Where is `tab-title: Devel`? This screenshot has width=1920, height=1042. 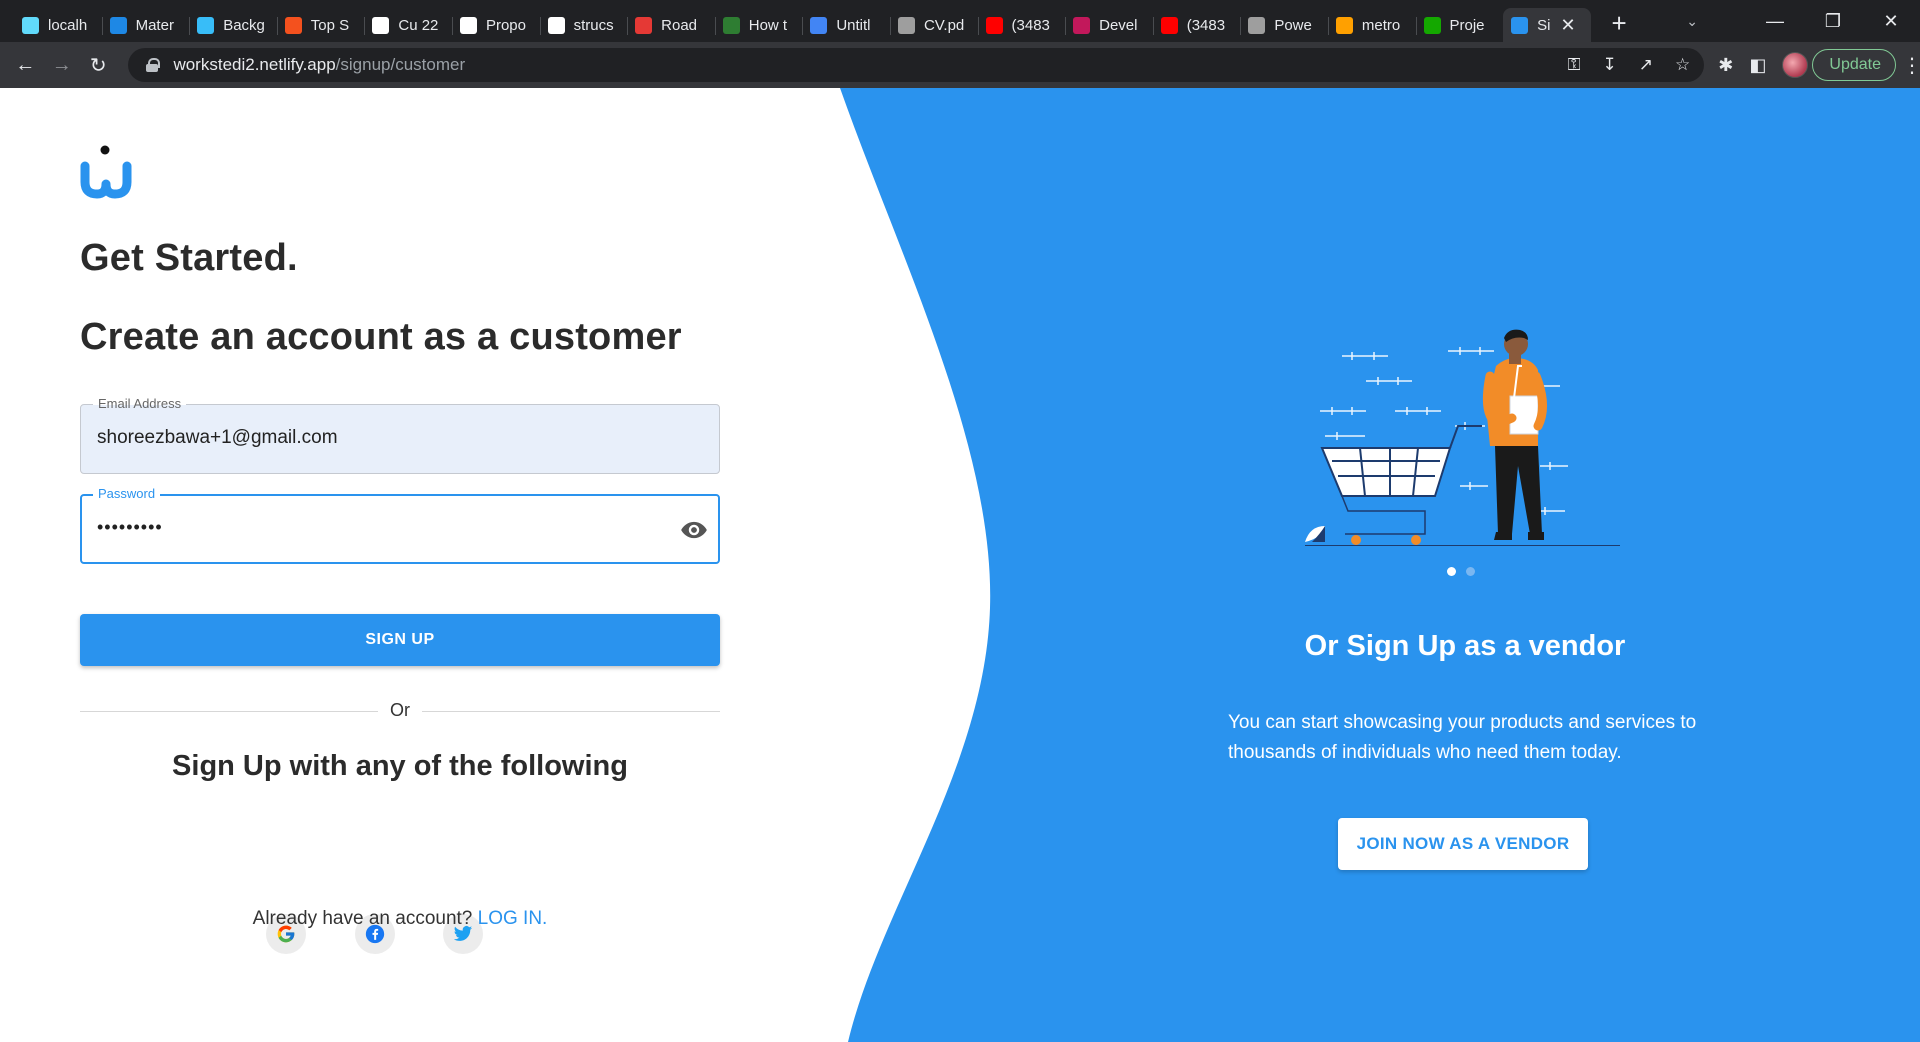 tab-title: Devel is located at coordinates (1118, 25).